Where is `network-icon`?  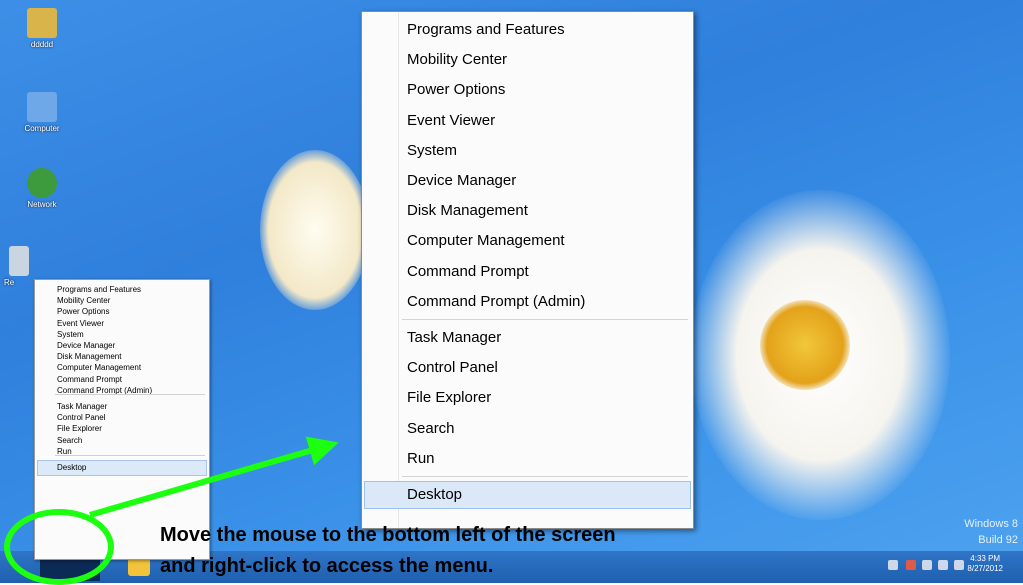
network-icon is located at coordinates (927, 565).